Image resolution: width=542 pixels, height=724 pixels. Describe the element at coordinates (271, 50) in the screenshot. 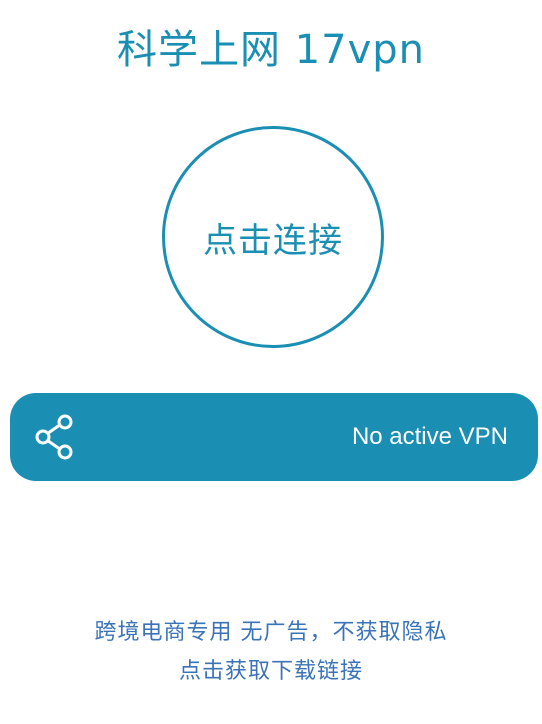

I see `app-title: 科学上网 17vpn` at that location.